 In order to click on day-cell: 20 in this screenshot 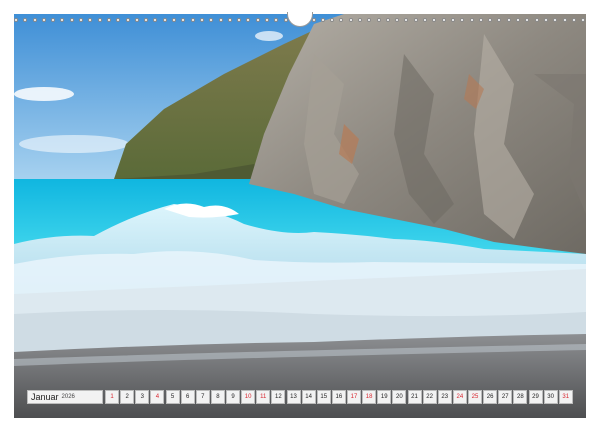, I will do `click(399, 397)`.